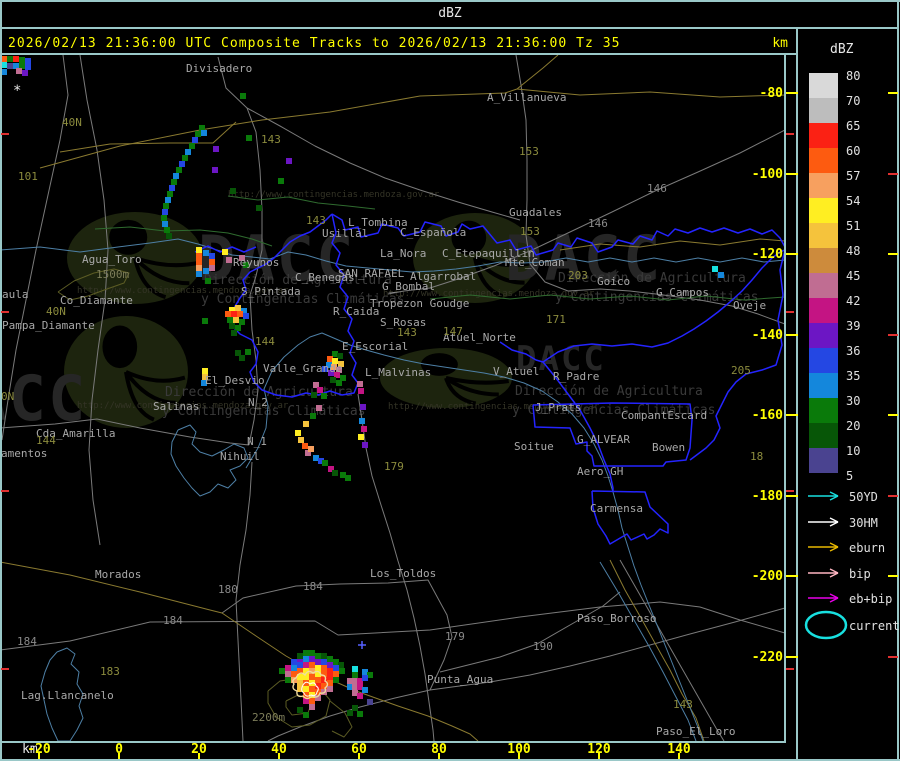  What do you see at coordinates (853, 376) in the screenshot?
I see `dbz-scale-label: 35` at bounding box center [853, 376].